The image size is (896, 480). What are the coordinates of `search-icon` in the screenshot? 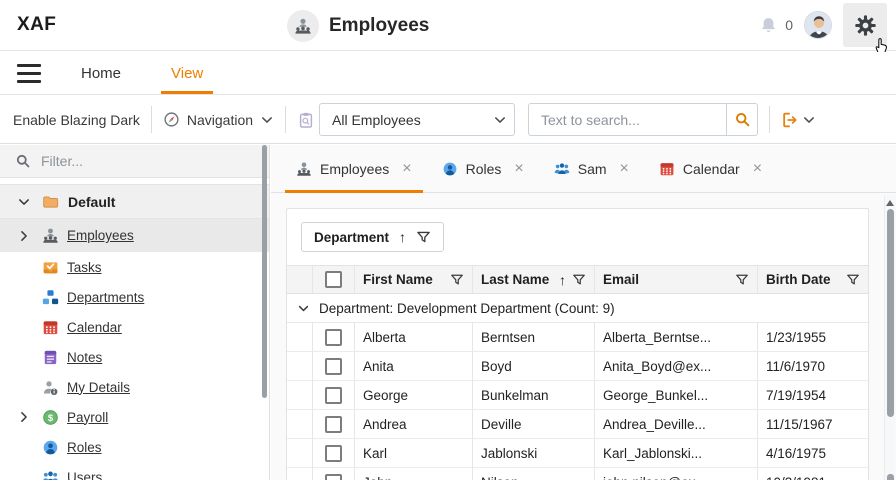 It's located at (23, 161).